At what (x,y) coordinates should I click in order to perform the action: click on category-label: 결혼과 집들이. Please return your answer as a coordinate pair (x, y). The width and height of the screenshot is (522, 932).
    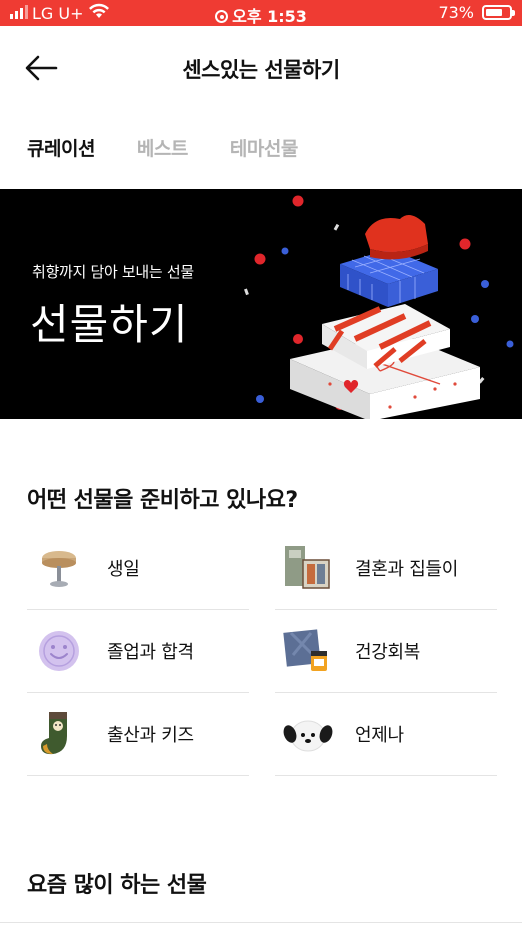
    Looking at the image, I should click on (406, 569).